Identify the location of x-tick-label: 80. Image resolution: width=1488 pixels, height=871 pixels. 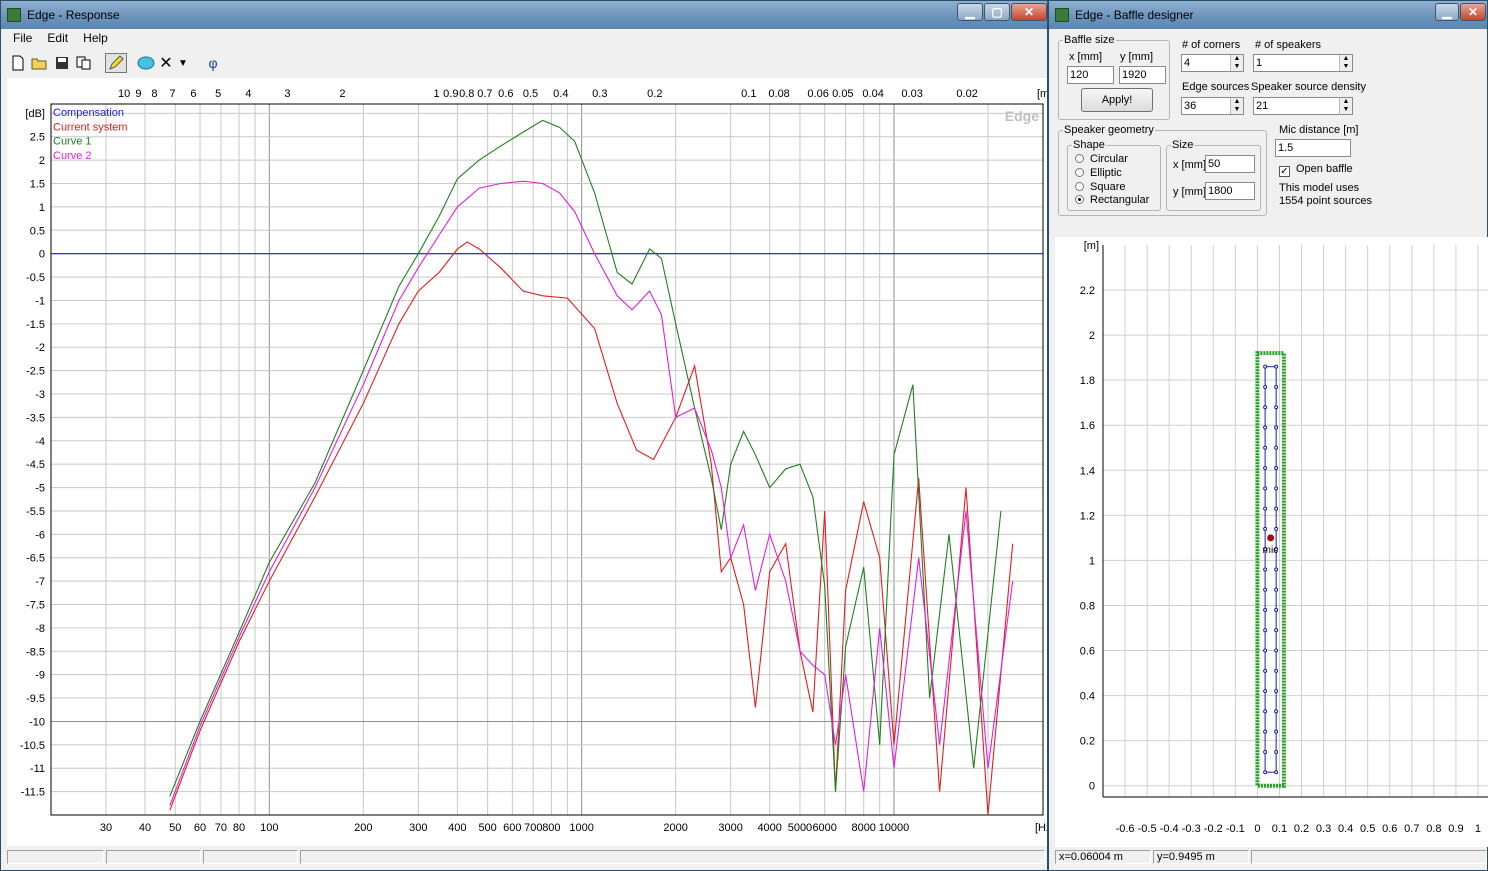
(239, 828).